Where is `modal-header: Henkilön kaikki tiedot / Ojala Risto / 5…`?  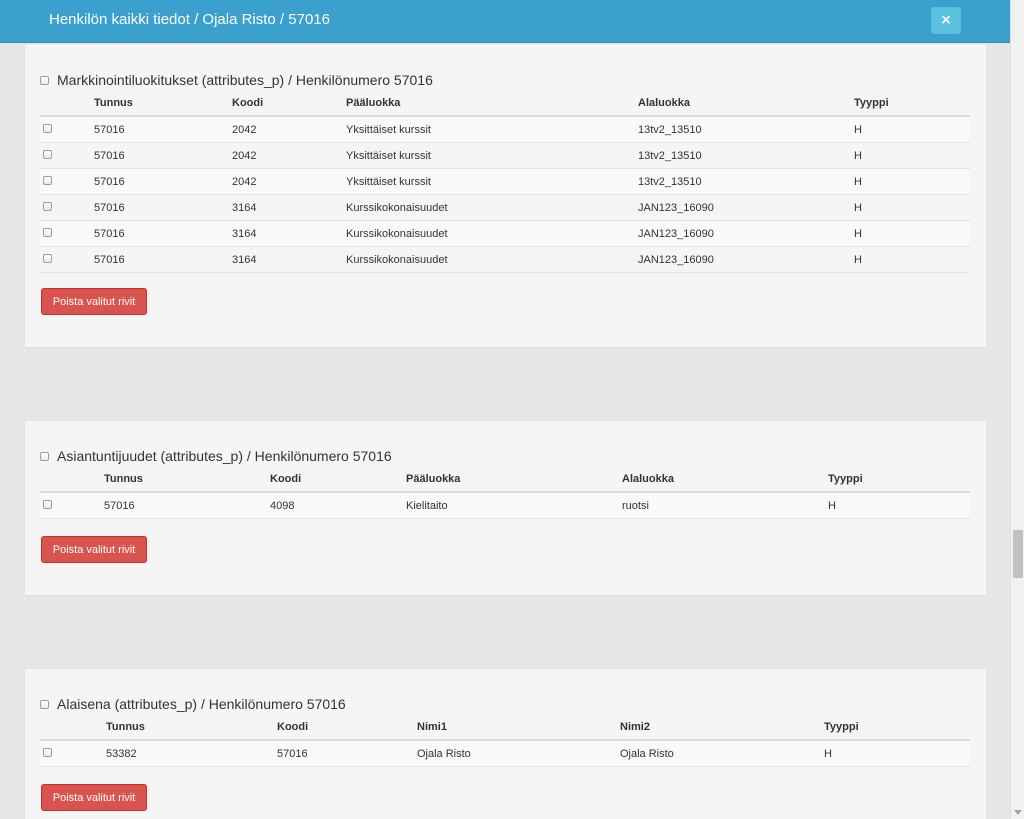
modal-header: Henkilön kaikki tiedot / Ojala Risto / 5… is located at coordinates (505, 21).